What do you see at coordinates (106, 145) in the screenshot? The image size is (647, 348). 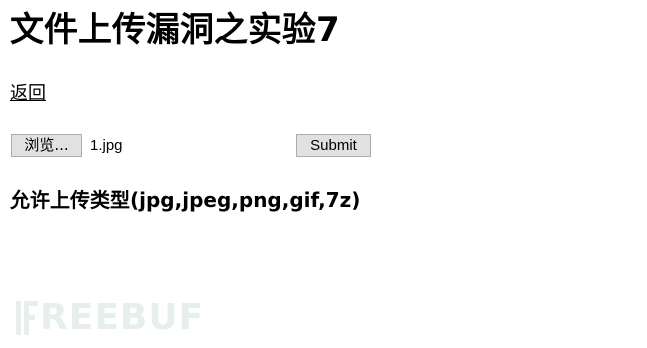 I see `selected-file-name: 1.jpg` at bounding box center [106, 145].